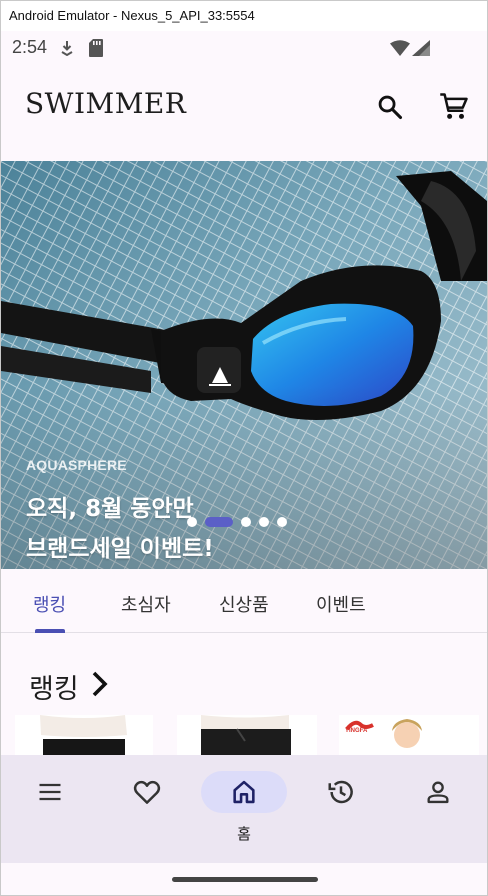 This screenshot has height=896, width=488. Describe the element at coordinates (54, 686) in the screenshot. I see `section-title: 랭킹` at that location.